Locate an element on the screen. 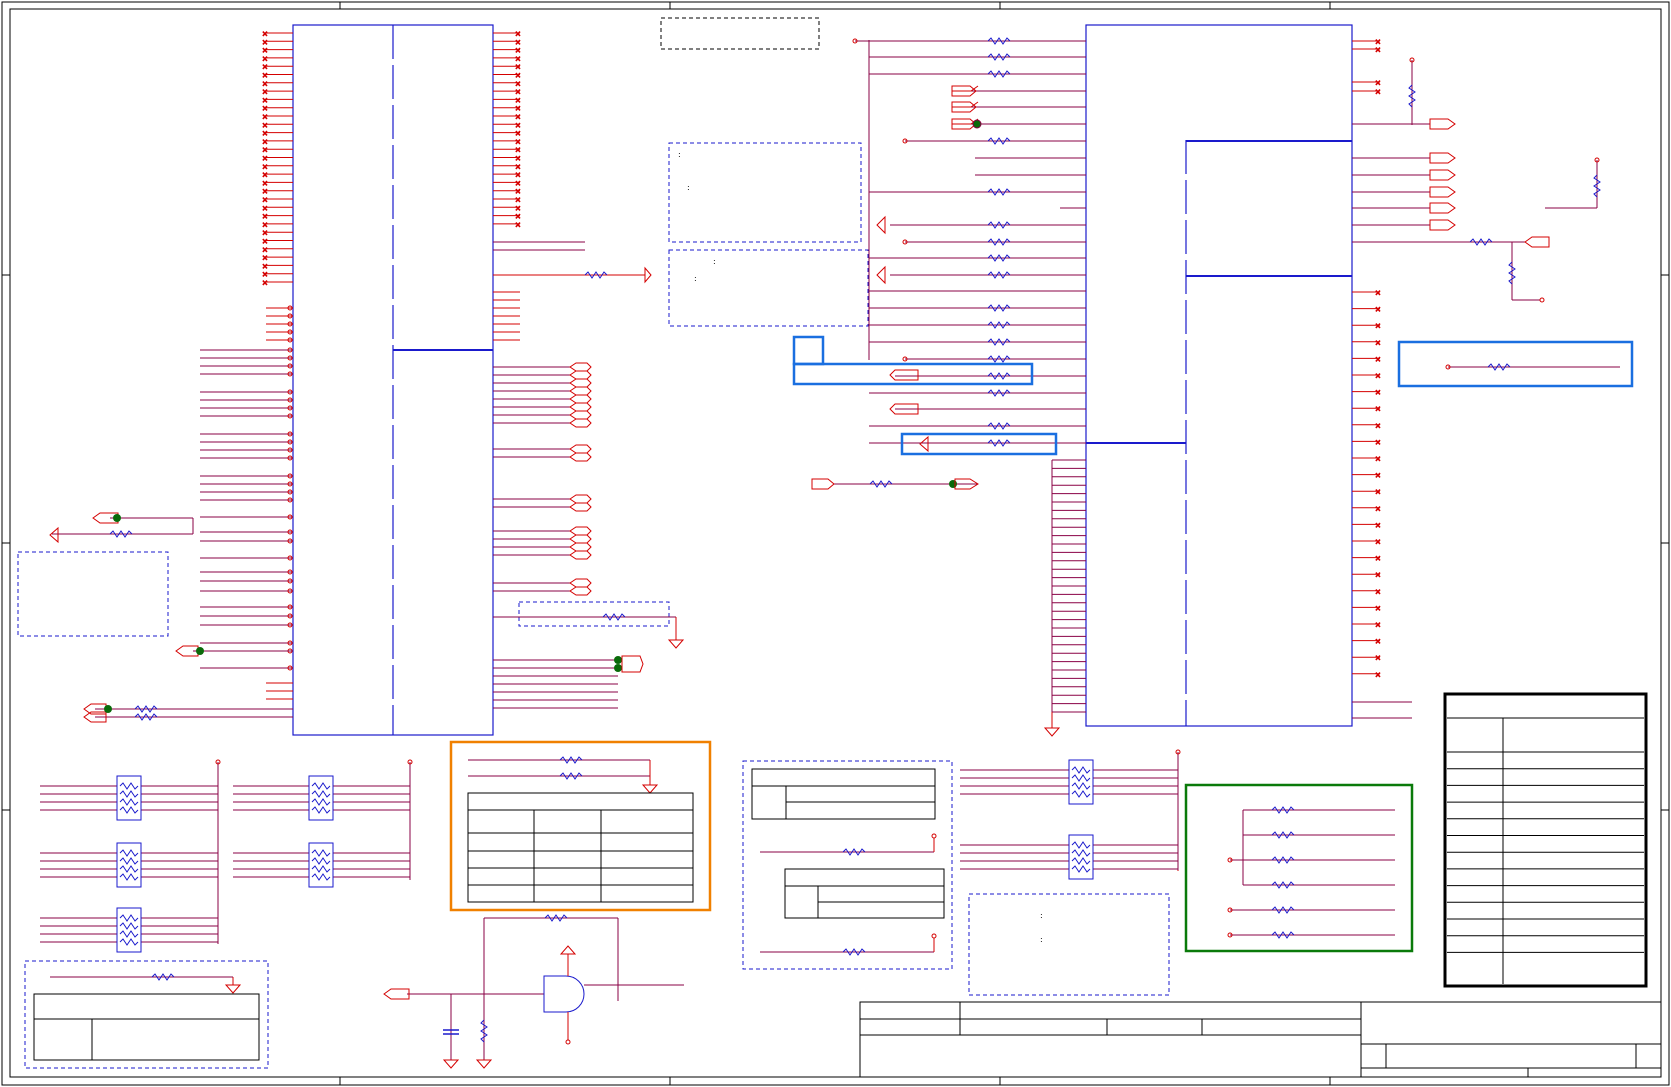 The image size is (1671, 1087). left-misc-circuits is located at coordinates (171, 617).